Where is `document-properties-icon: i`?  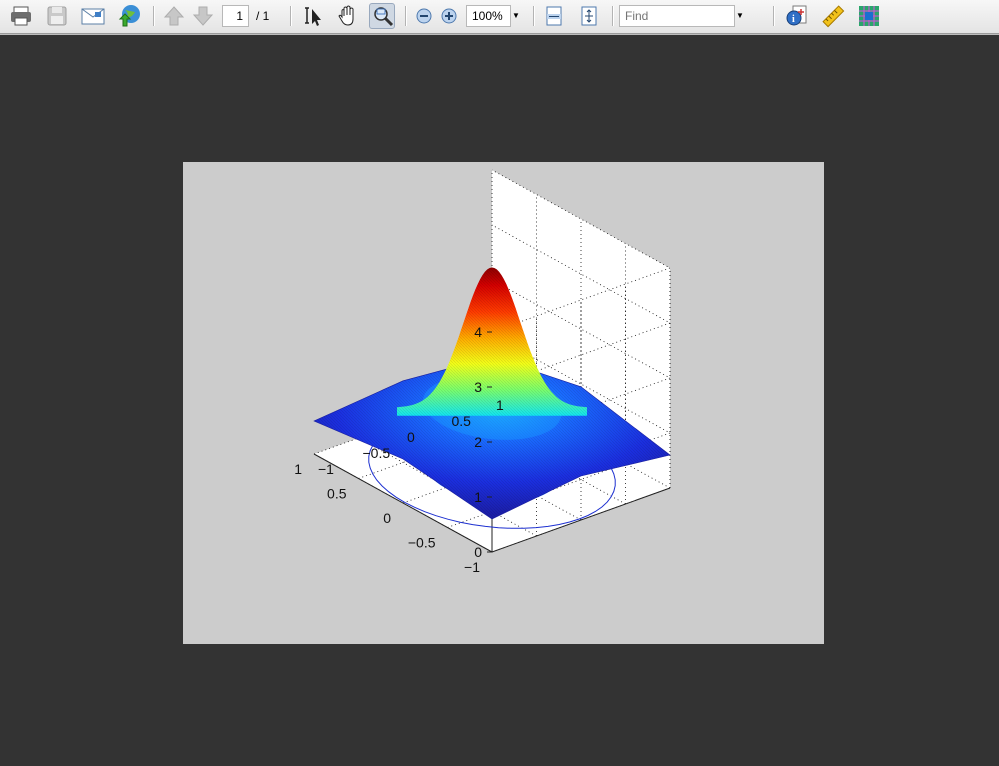 document-properties-icon: i is located at coordinates (797, 16).